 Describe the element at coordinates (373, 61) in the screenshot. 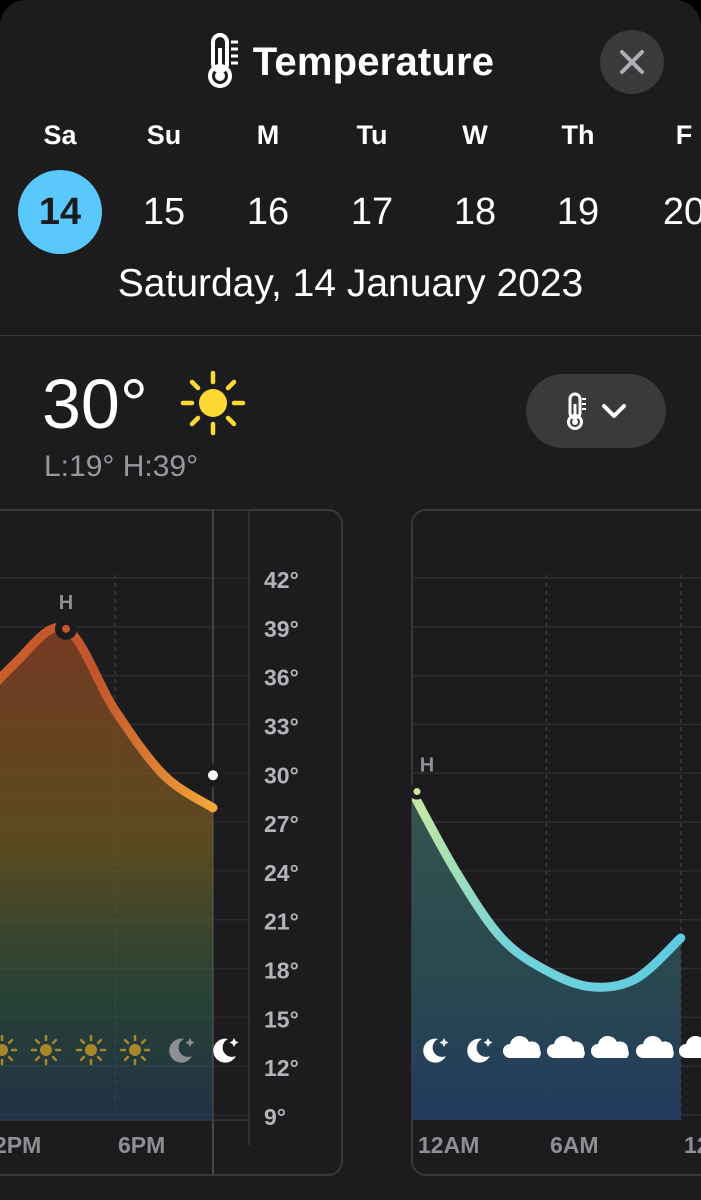

I see `sheet-title: Temperature` at that location.